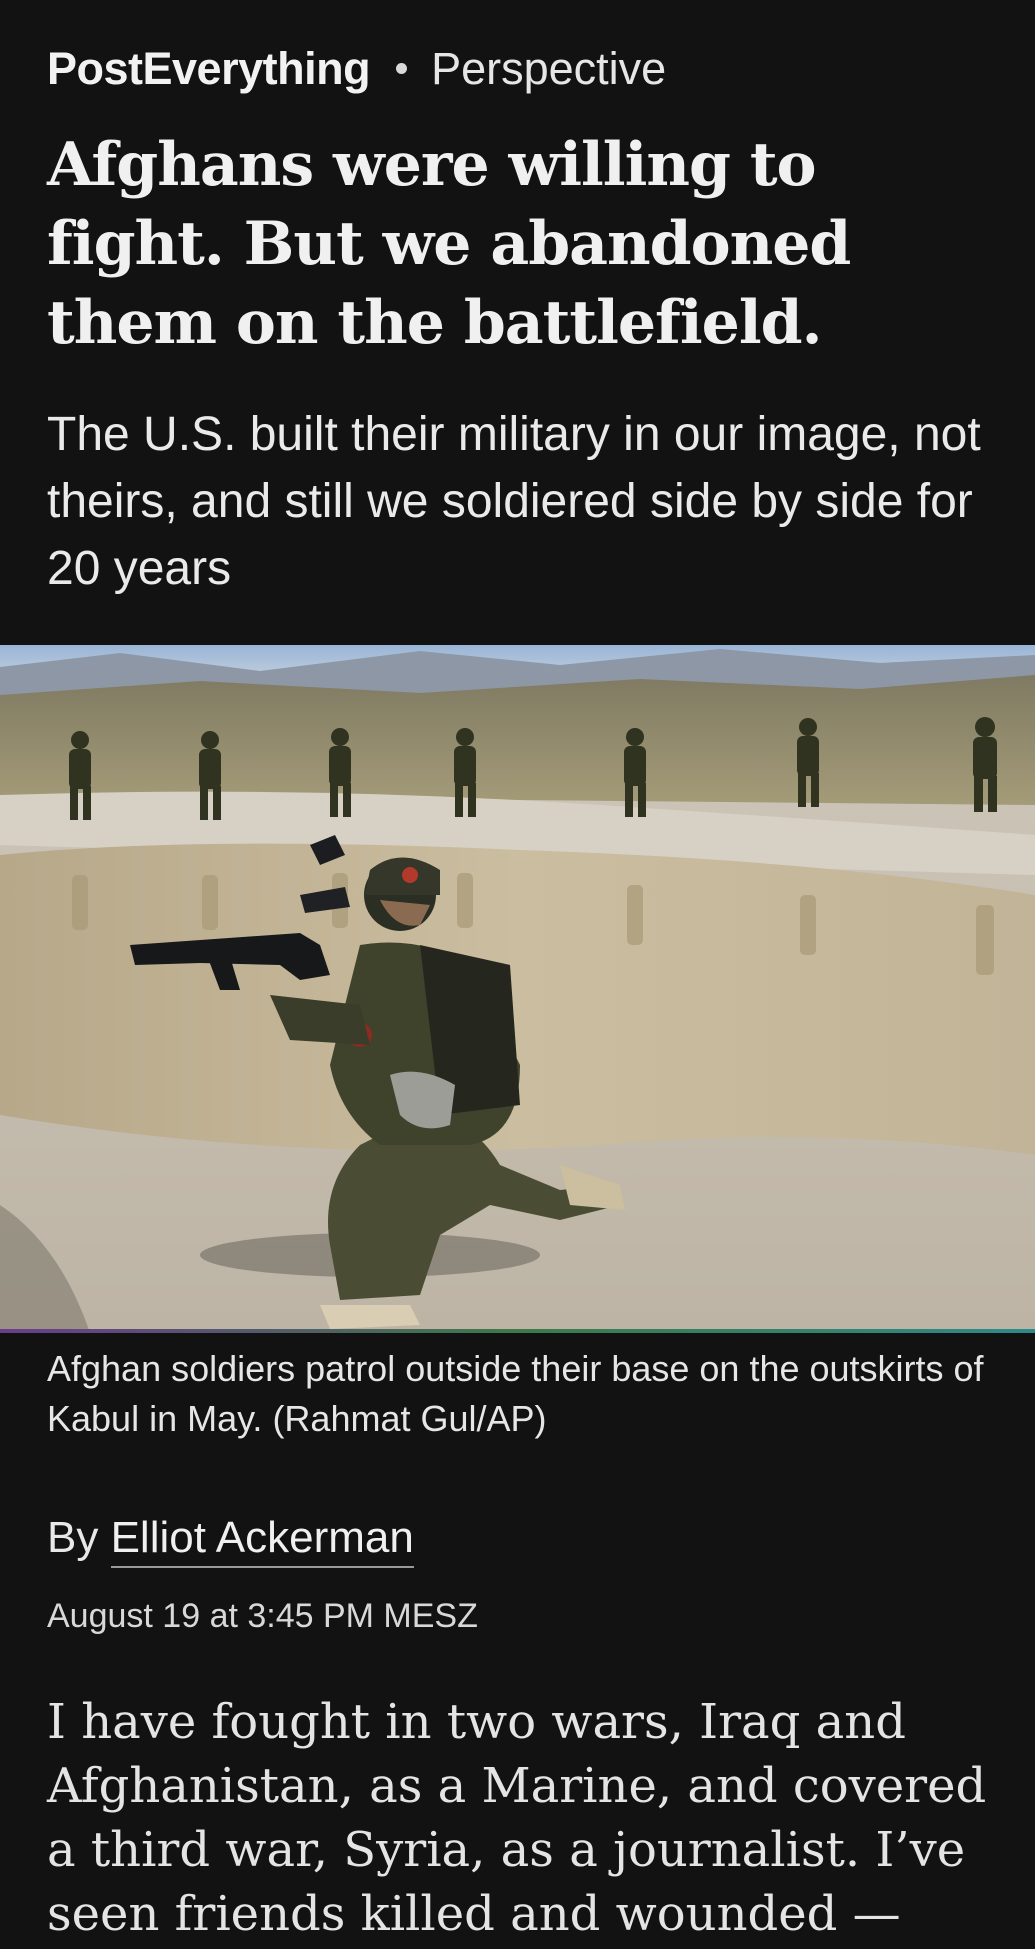 The width and height of the screenshot is (1035, 1949). What do you see at coordinates (79, 1537) in the screenshot?
I see `byline-prefix: By` at bounding box center [79, 1537].